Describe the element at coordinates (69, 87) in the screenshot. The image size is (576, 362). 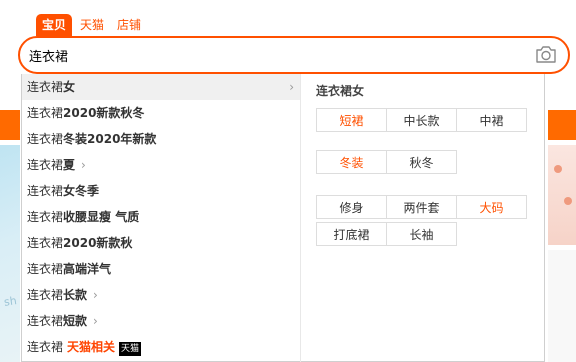
I see `suggestion-completion: 女` at that location.